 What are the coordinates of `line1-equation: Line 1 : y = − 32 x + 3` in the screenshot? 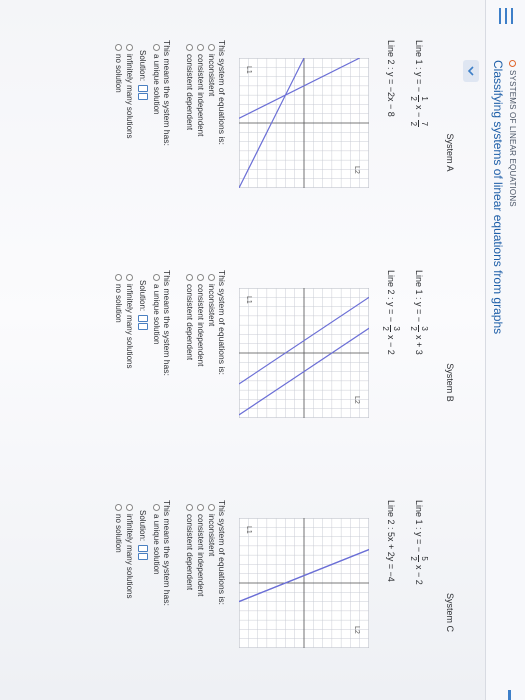 It's located at (419, 382).